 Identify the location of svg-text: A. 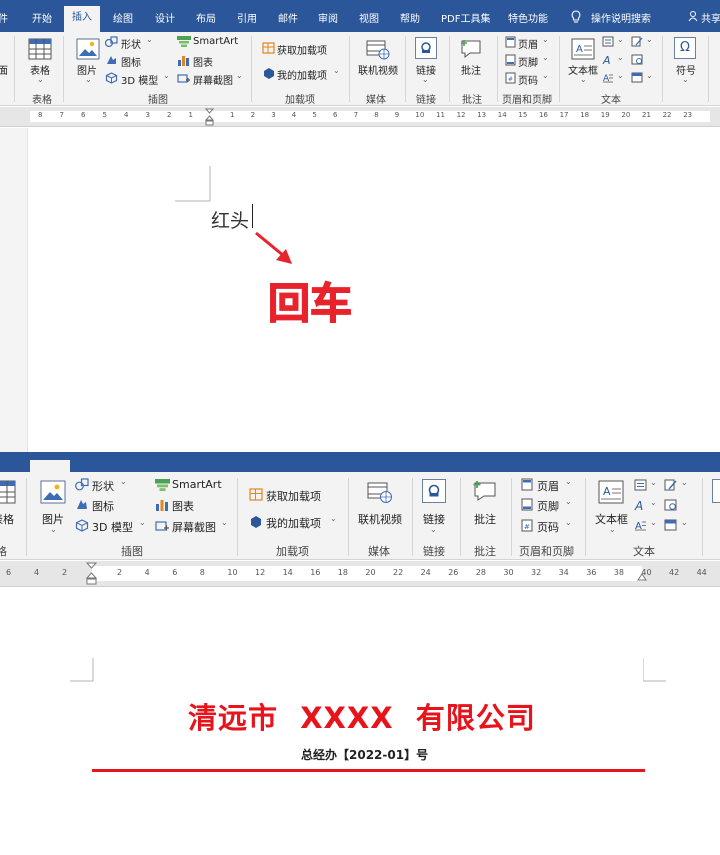
(638, 505).